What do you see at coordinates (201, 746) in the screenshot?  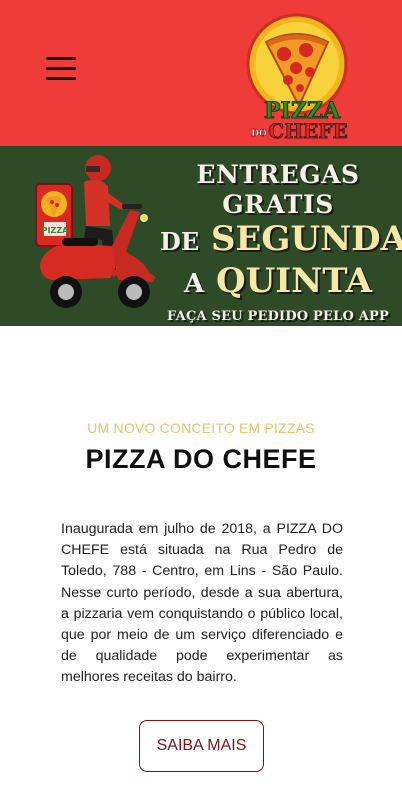 I see `saiba-mais-button: SAIBA MAIS` at bounding box center [201, 746].